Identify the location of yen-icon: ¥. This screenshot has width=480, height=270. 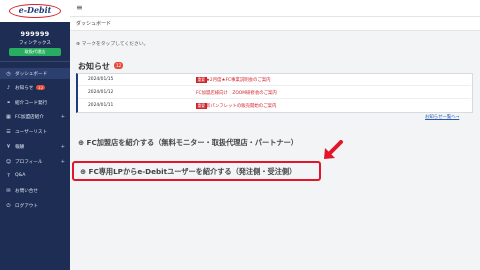
(8, 146).